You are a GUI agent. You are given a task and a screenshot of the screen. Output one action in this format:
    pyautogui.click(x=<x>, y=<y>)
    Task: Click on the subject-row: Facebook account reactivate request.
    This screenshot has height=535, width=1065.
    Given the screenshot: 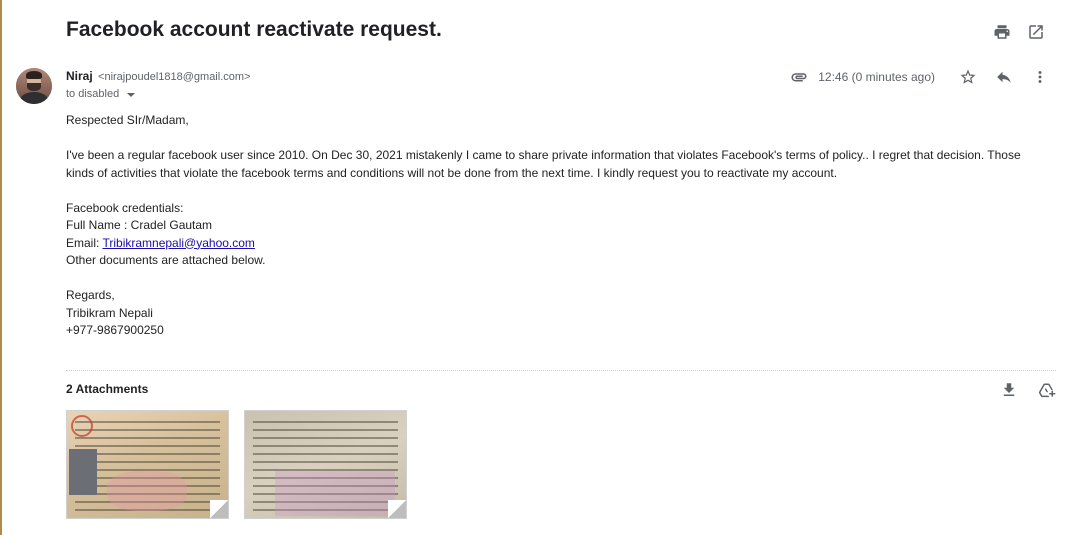 What is the action you would take?
    pyautogui.click(x=556, y=31)
    